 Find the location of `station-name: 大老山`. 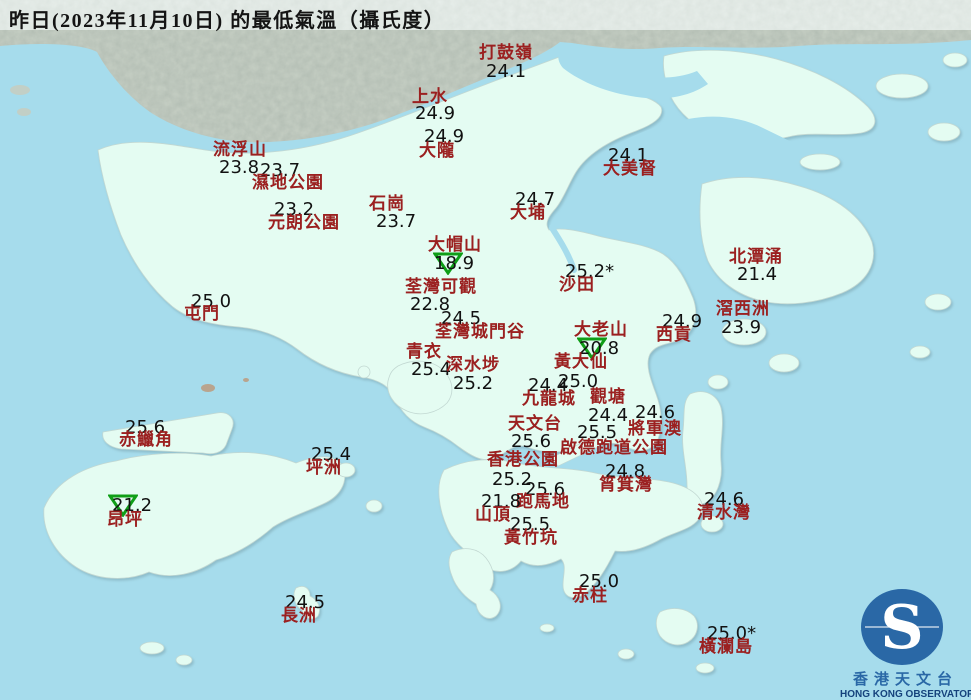

station-name: 大老山 is located at coordinates (601, 329).